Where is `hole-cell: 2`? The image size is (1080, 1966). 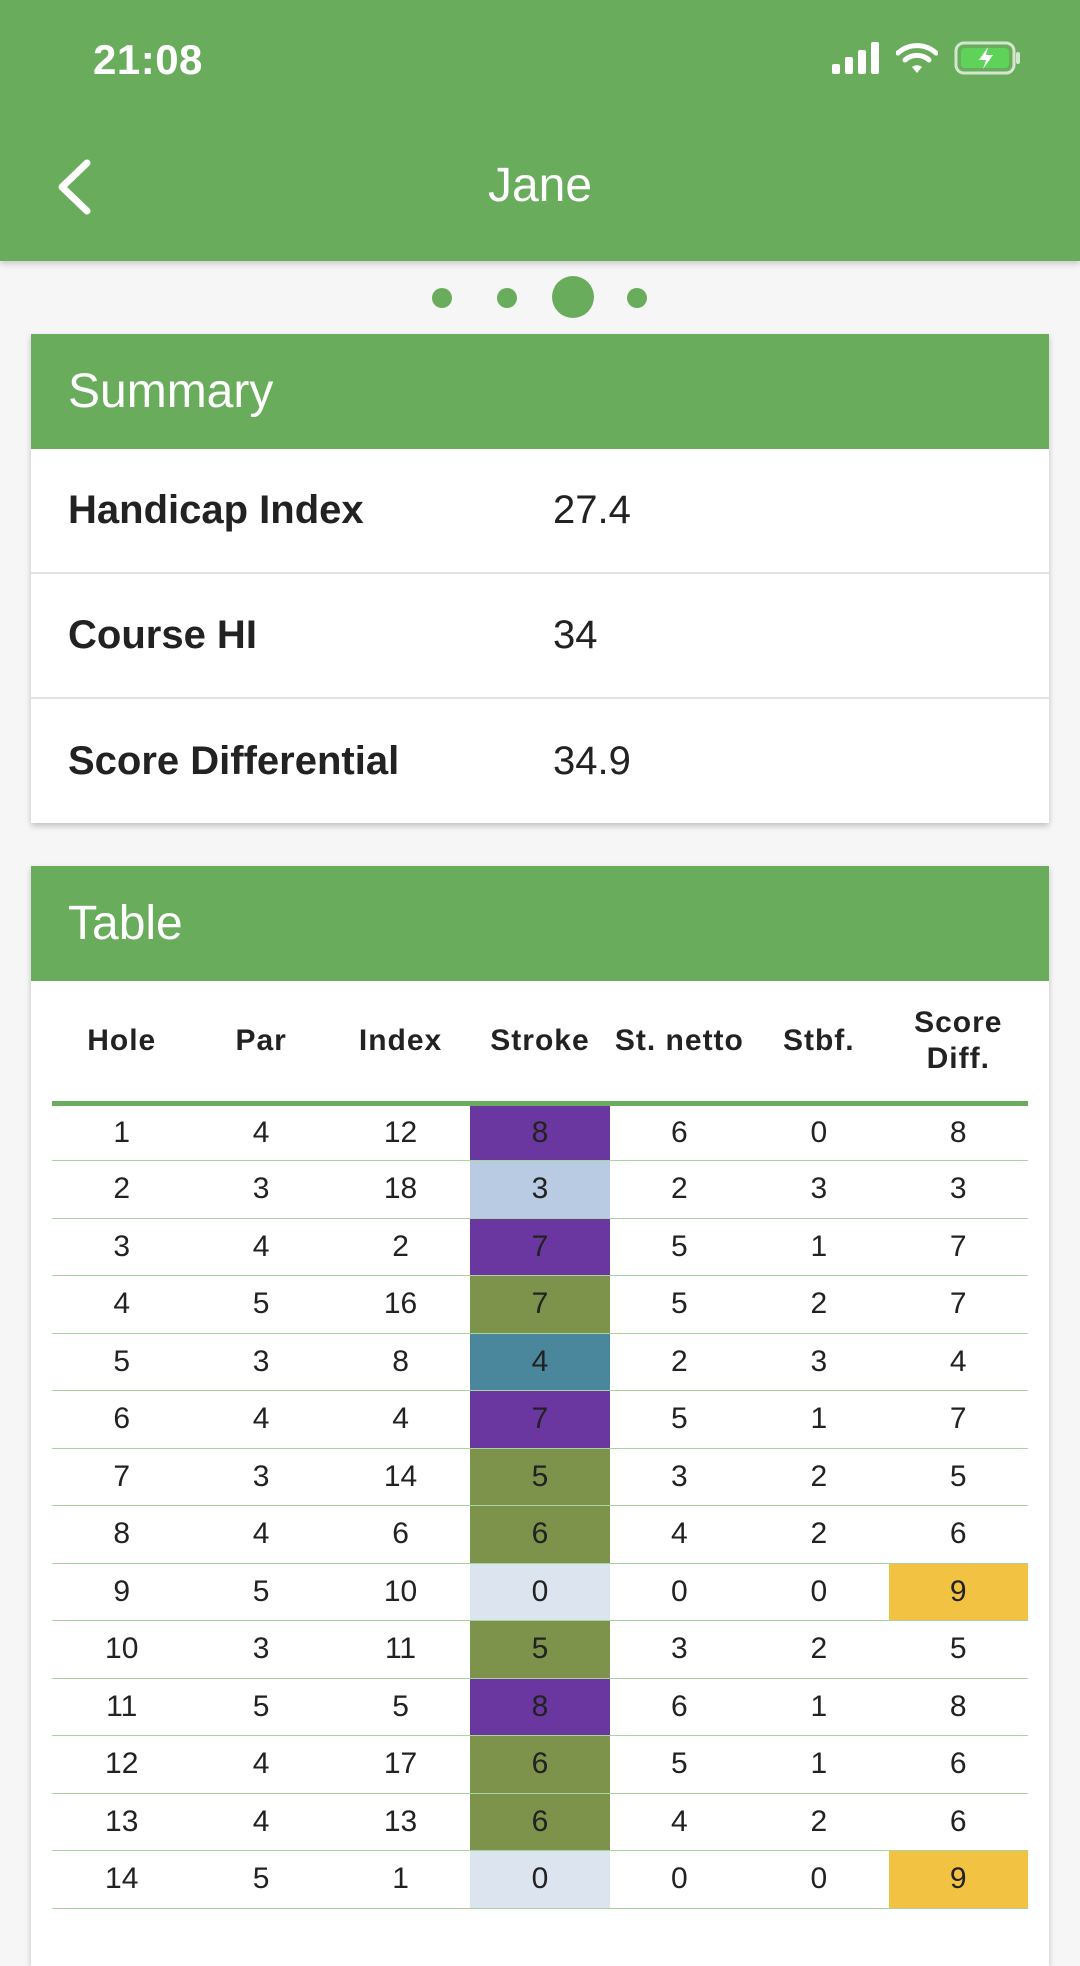
hole-cell: 2 is located at coordinates (122, 1189).